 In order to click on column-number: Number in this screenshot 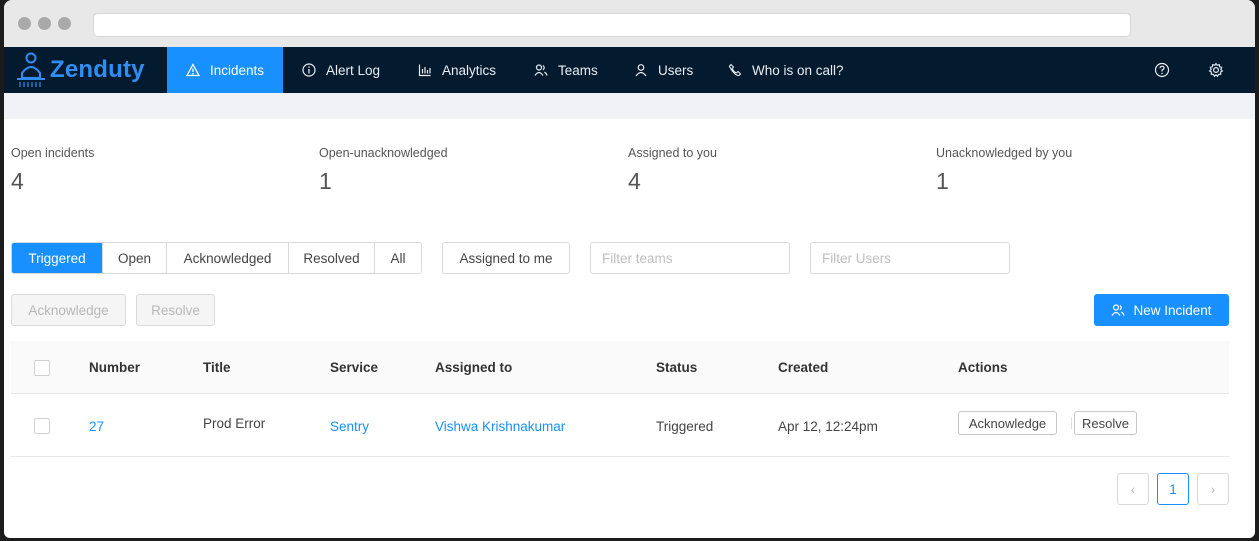, I will do `click(114, 367)`.